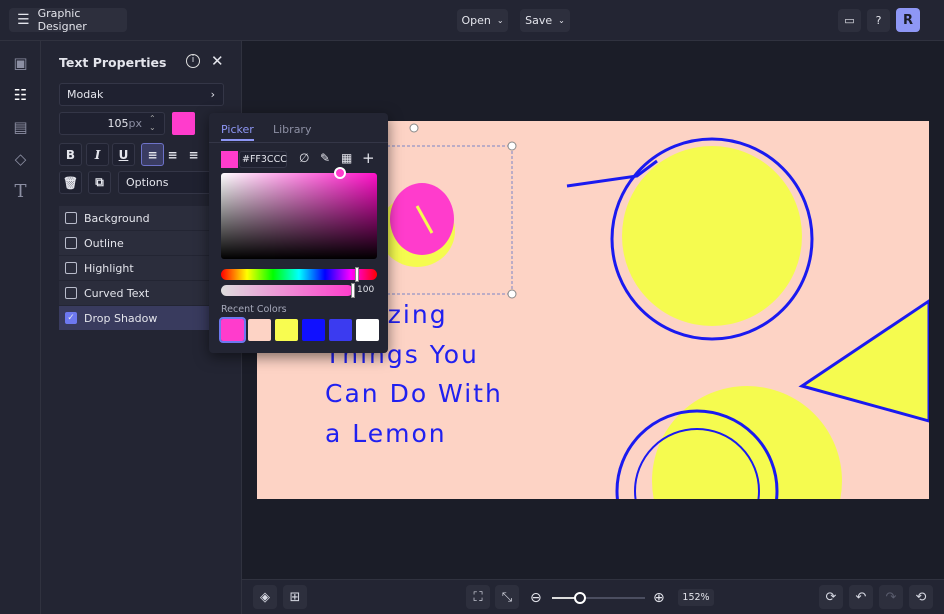 The image size is (944, 614). What do you see at coordinates (135, 123) in the screenshot?
I see `font-unit: px` at bounding box center [135, 123].